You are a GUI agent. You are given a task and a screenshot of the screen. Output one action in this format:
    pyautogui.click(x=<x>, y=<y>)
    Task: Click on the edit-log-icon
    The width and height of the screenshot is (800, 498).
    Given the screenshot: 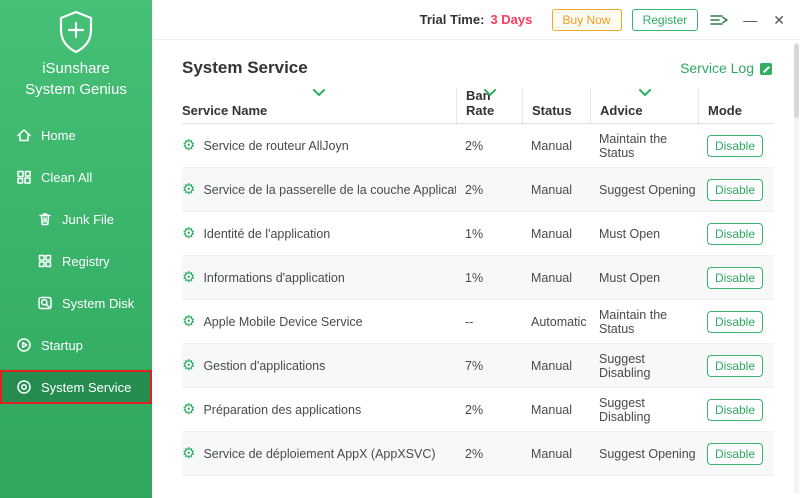 What is the action you would take?
    pyautogui.click(x=766, y=68)
    